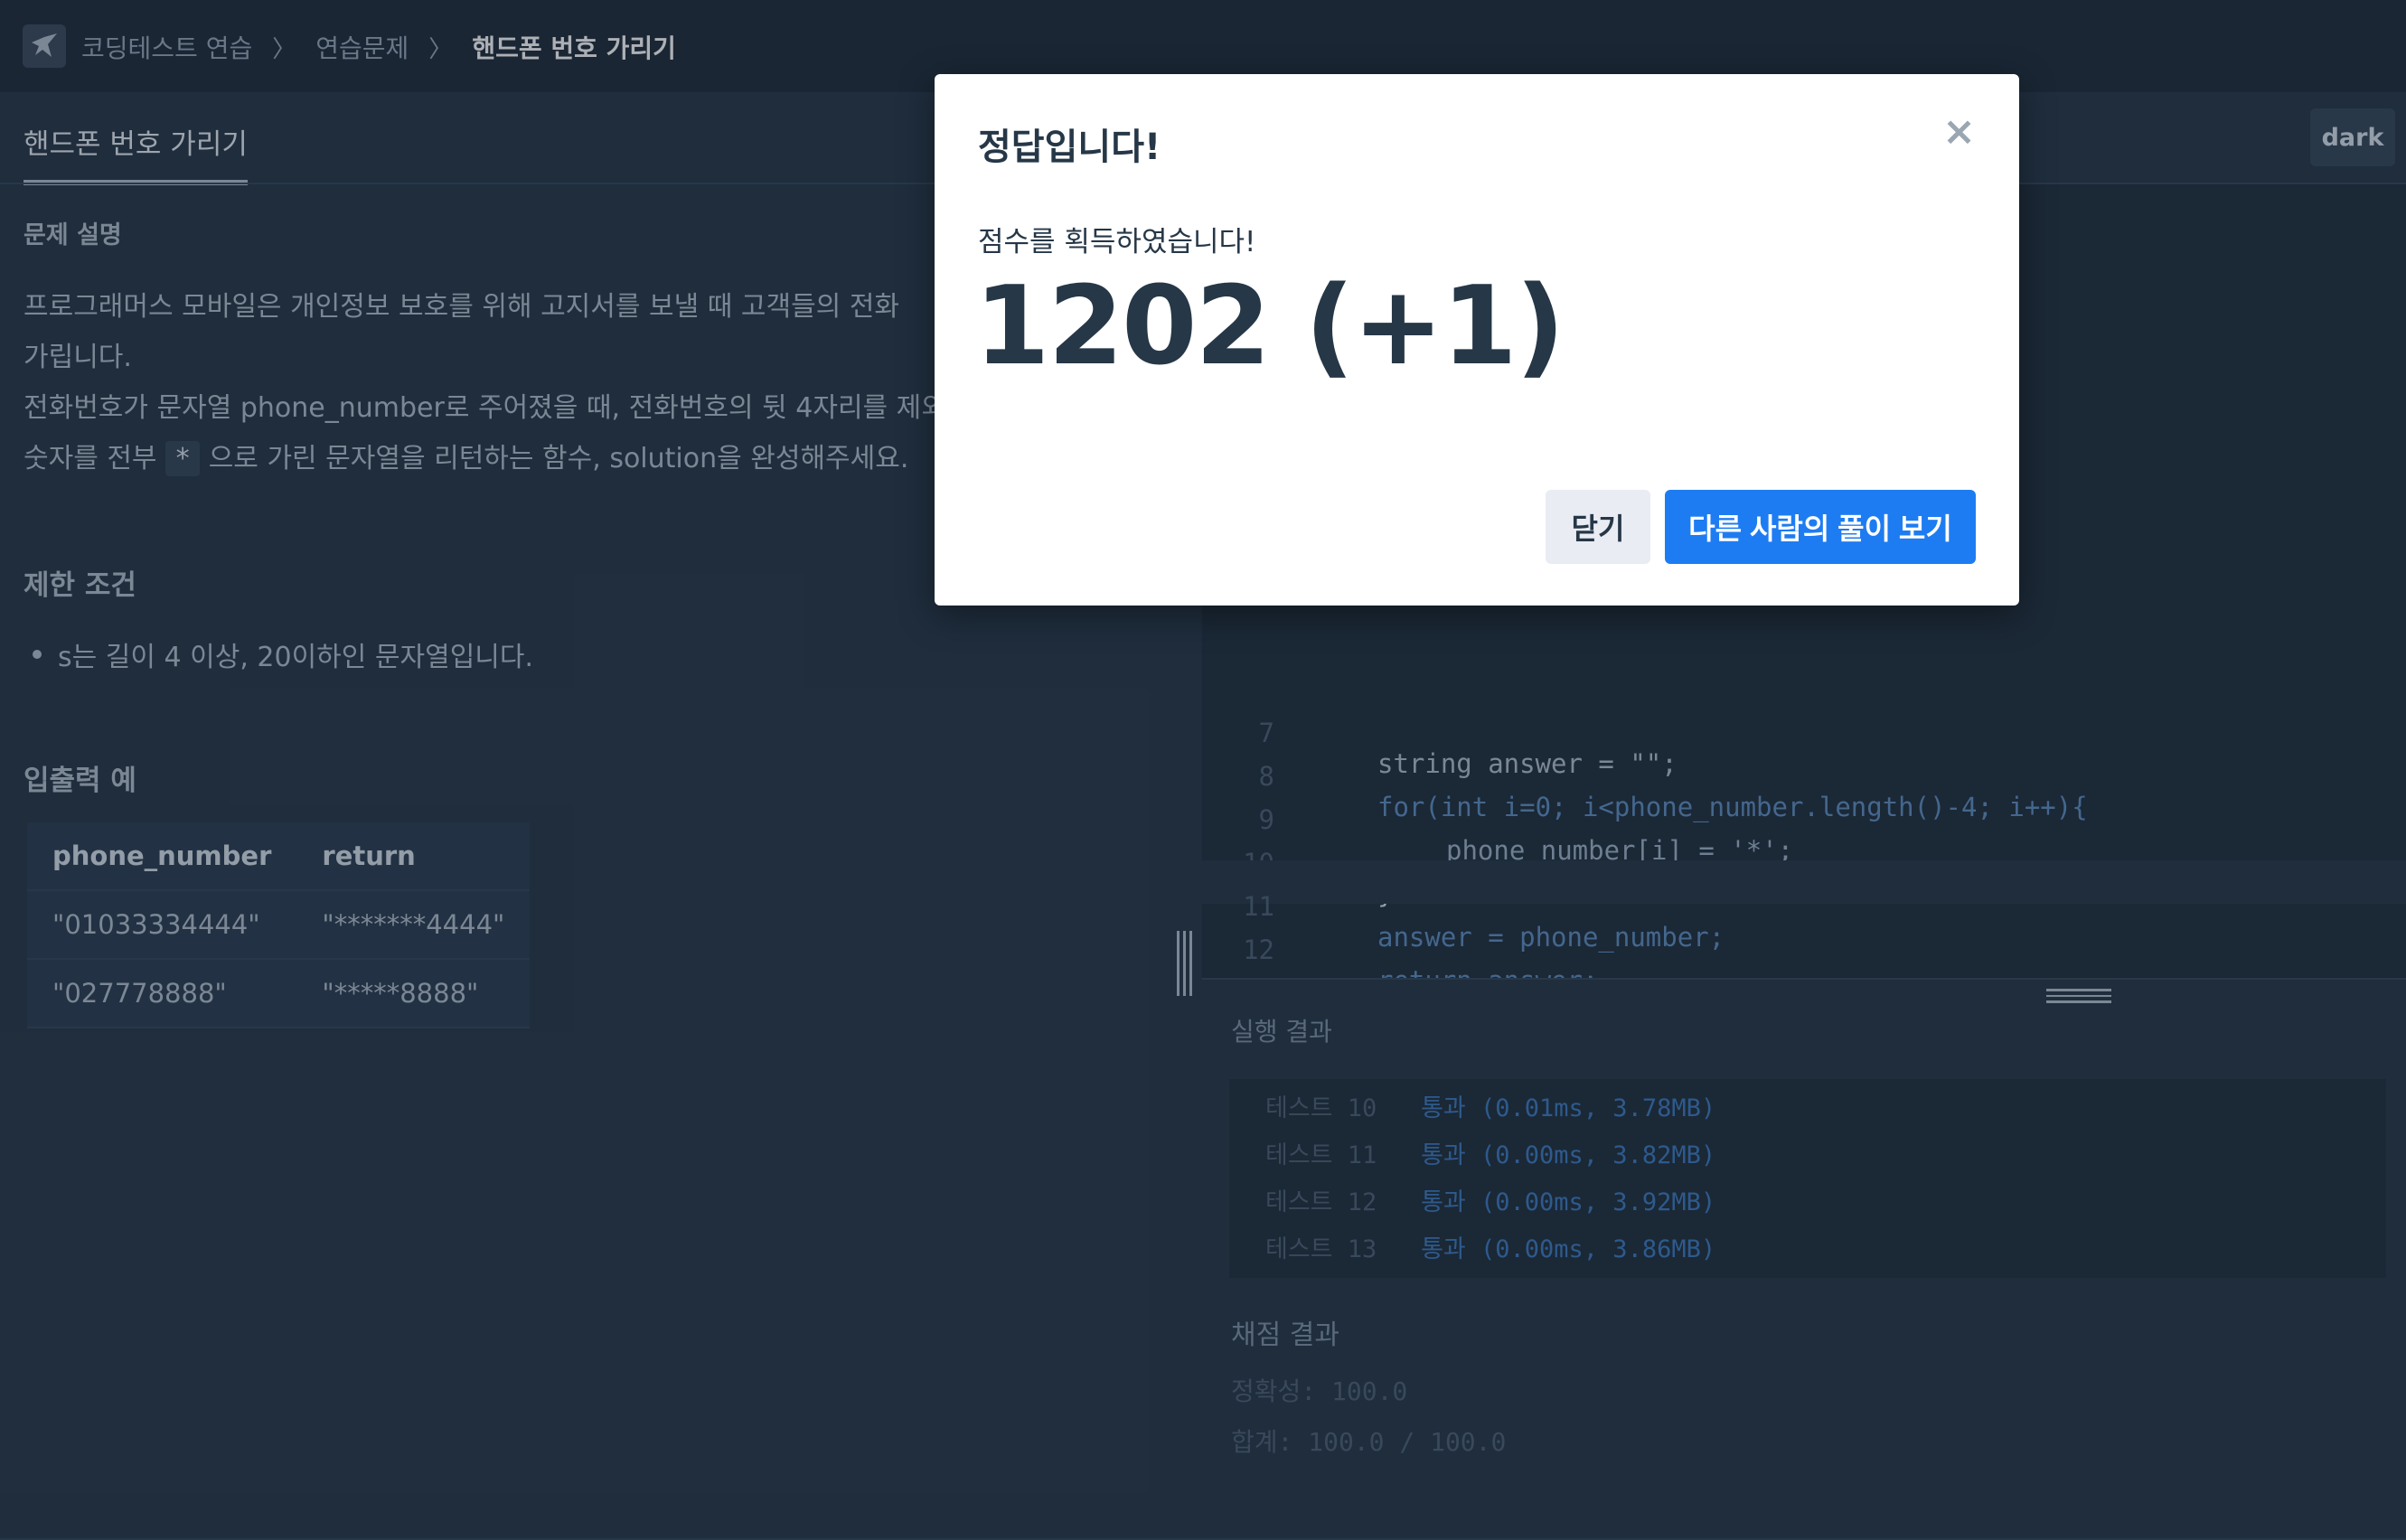  I want to click on close-icon: ×, so click(1959, 131).